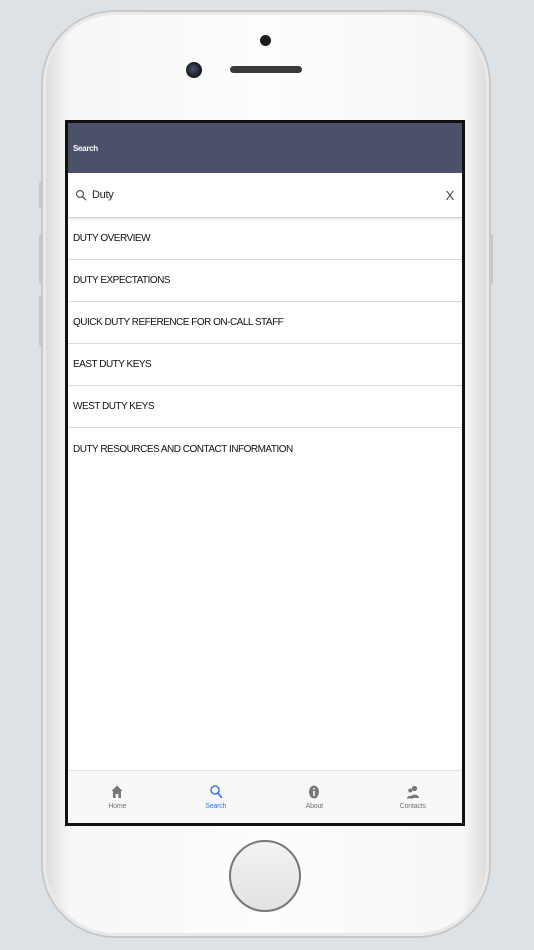  I want to click on search-input, so click(267, 195).